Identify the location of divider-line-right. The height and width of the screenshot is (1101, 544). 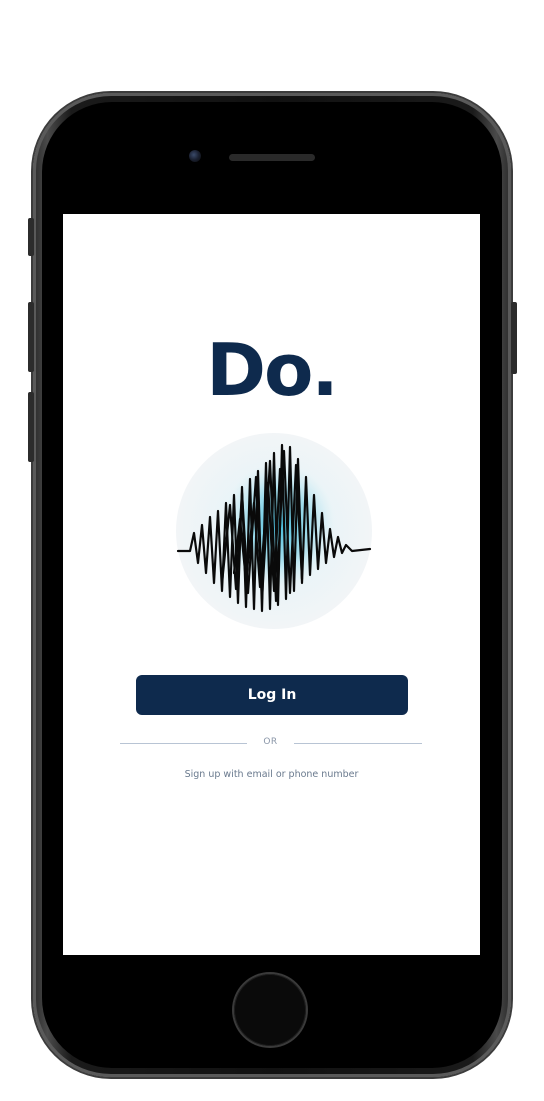
(358, 743).